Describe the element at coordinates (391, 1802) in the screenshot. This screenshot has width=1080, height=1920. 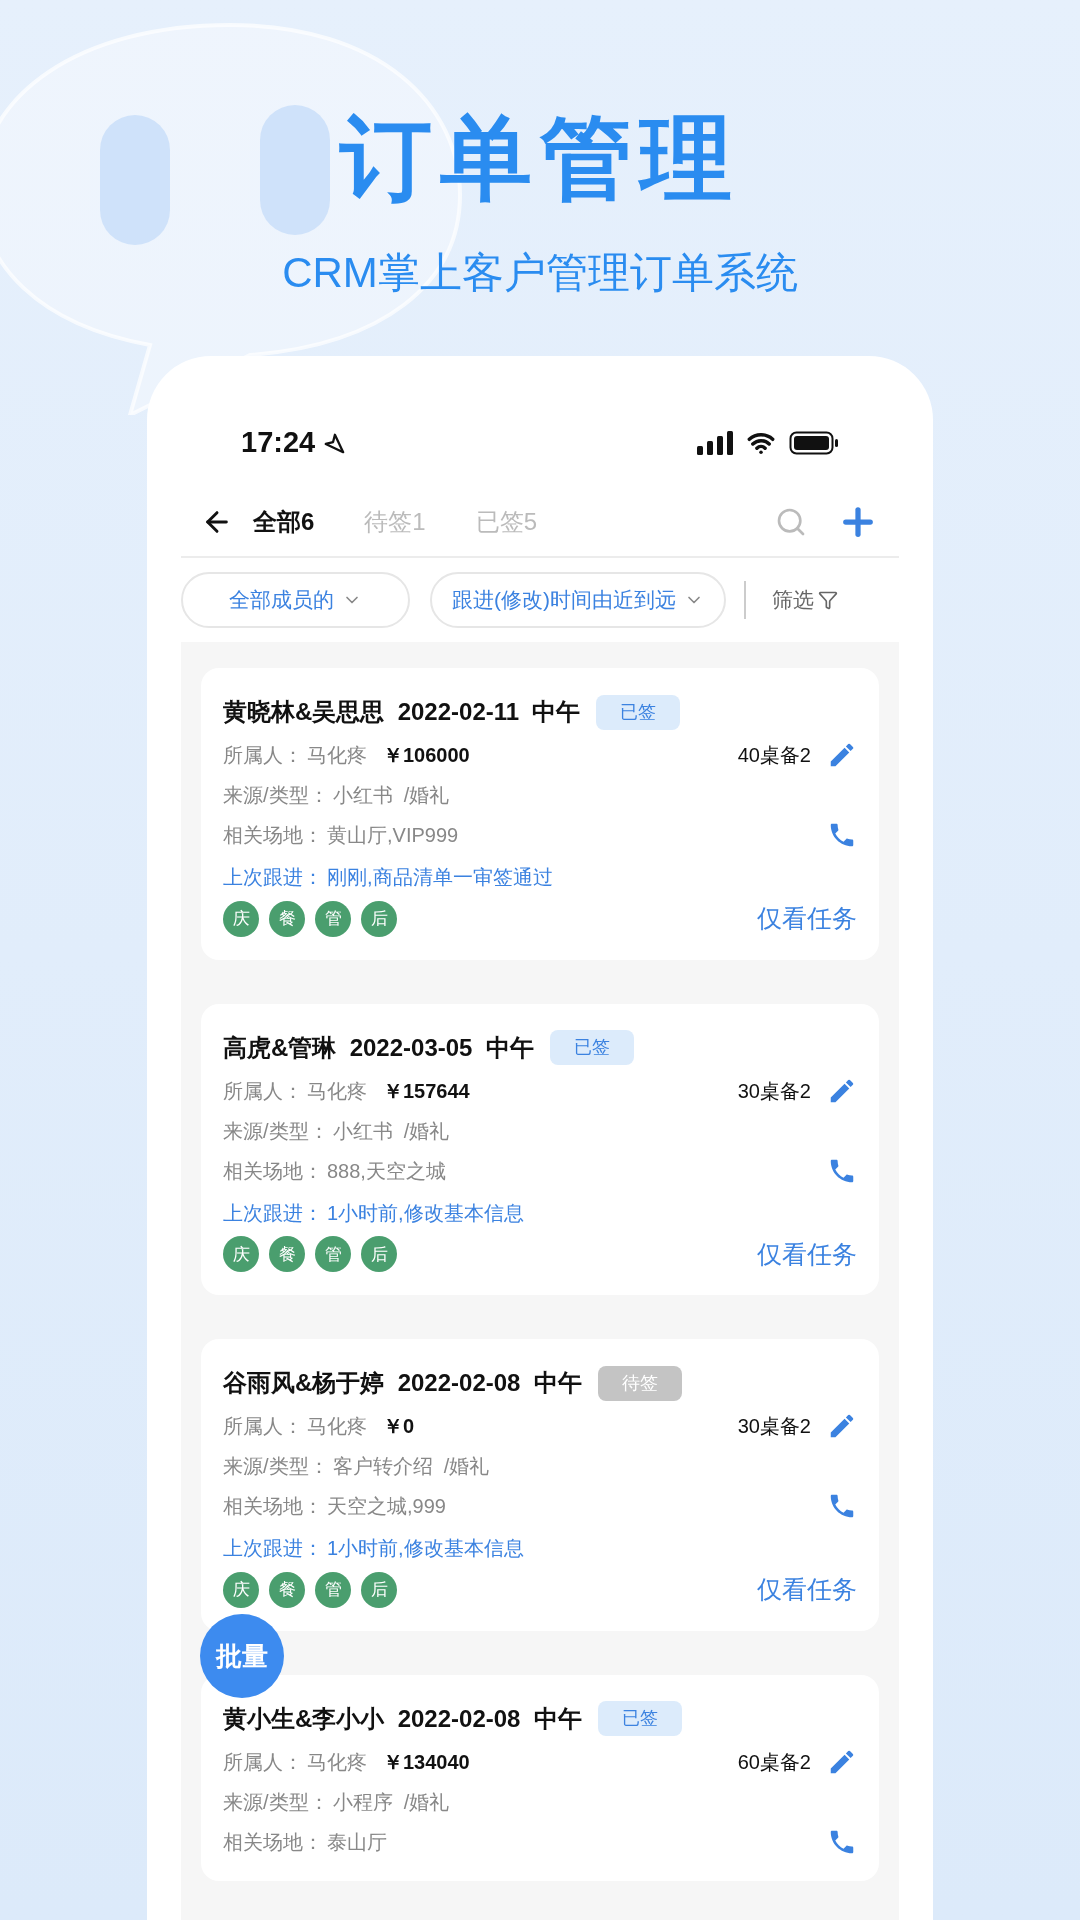
I see `source-value: 小程序 /婚礼` at that location.